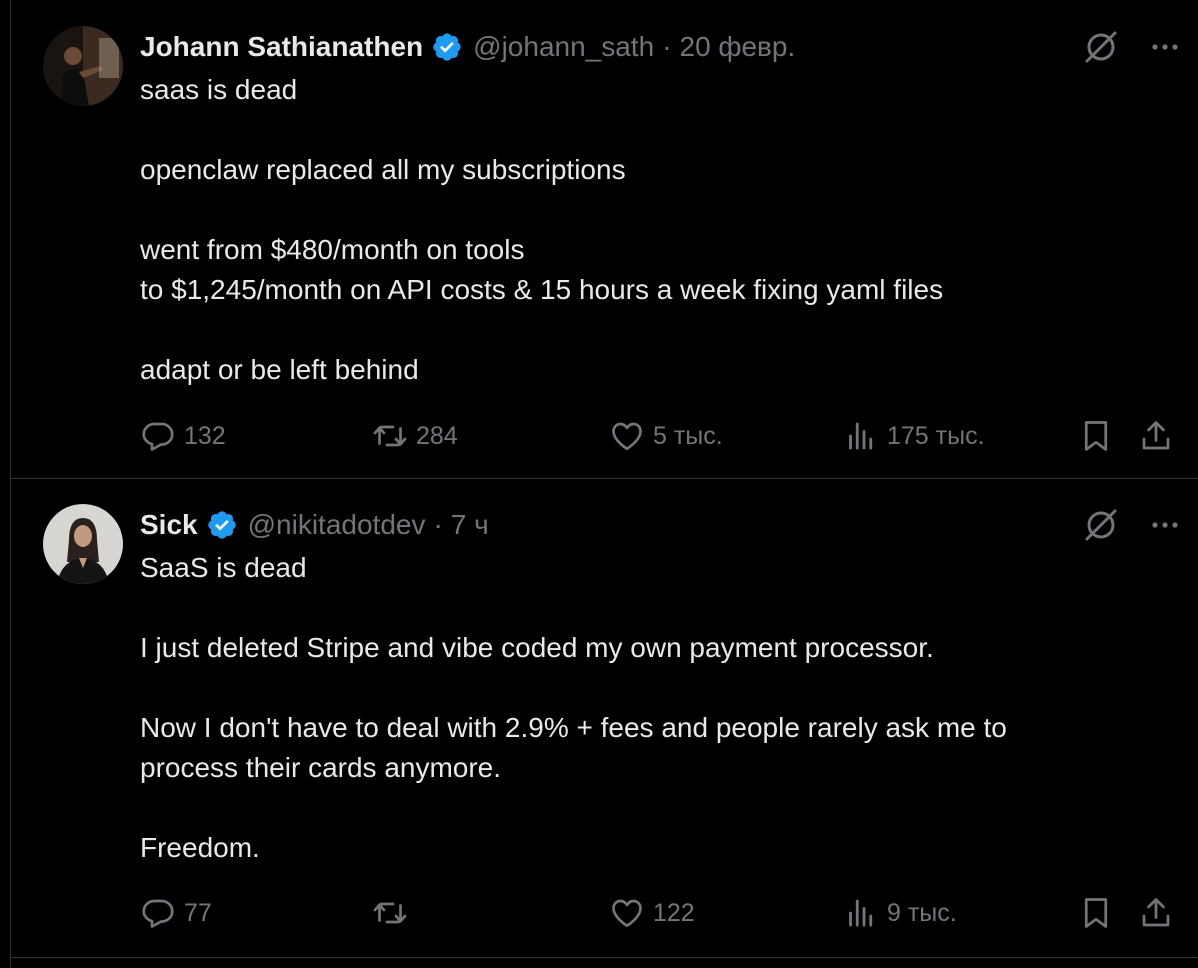 The height and width of the screenshot is (968, 1198). What do you see at coordinates (205, 435) in the screenshot?
I see `reply-count: 132` at bounding box center [205, 435].